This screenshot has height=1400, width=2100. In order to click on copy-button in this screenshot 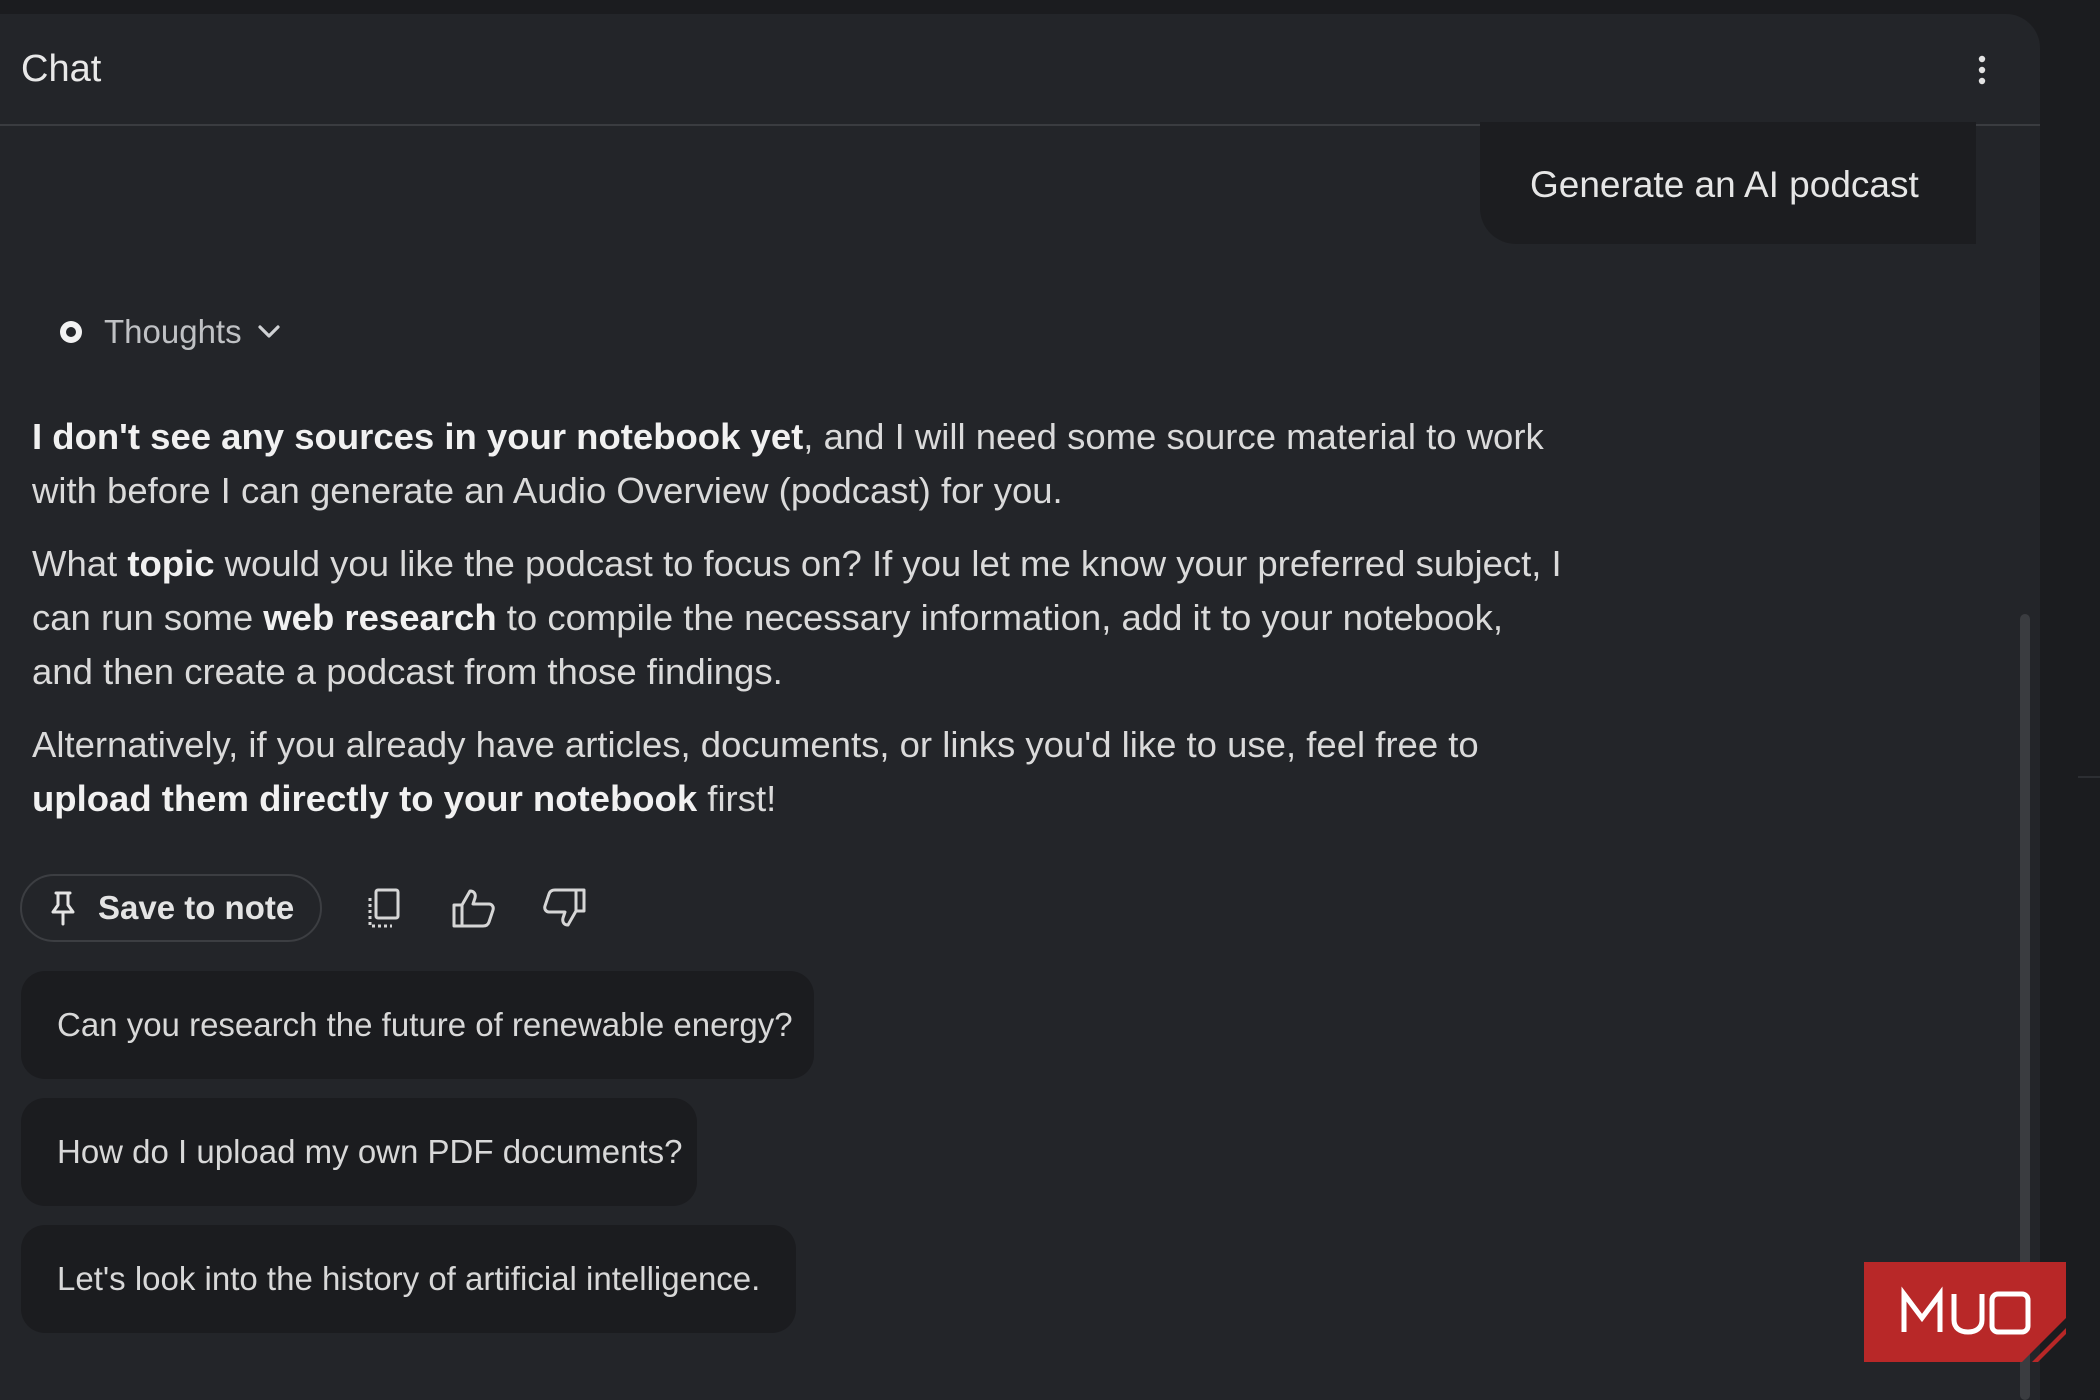, I will do `click(384, 908)`.